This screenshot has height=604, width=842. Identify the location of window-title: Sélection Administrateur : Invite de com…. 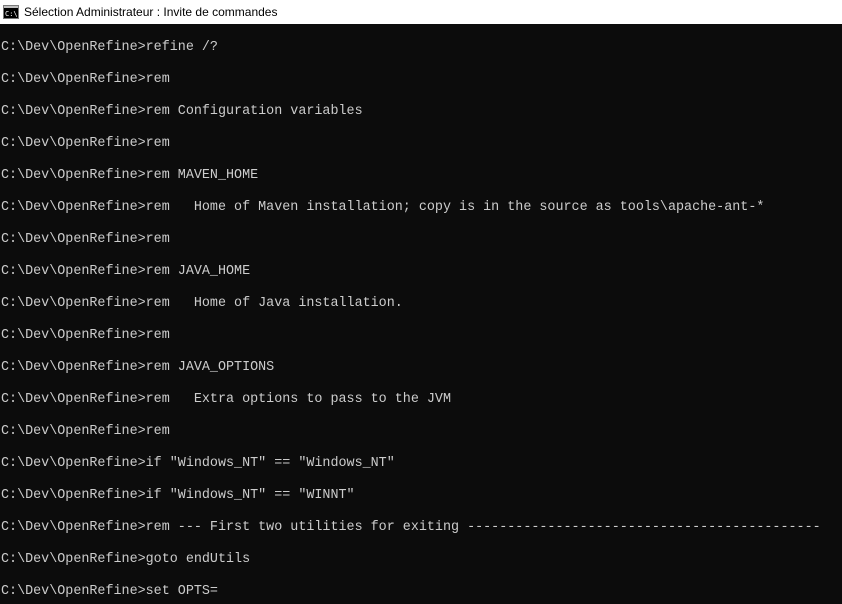
(151, 12).